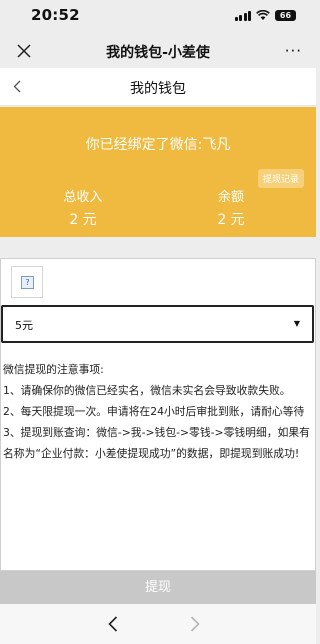 The height and width of the screenshot is (644, 320). Describe the element at coordinates (242, 15) in the screenshot. I see `signal-icon` at that location.